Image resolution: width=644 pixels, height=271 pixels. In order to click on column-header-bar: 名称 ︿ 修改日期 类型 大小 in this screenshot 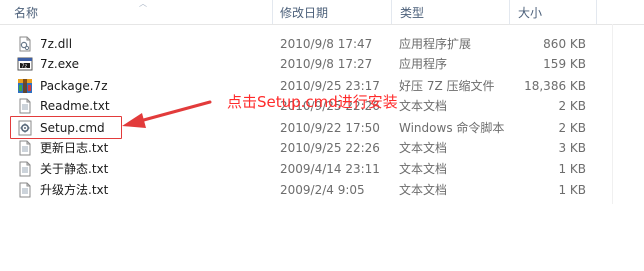, I will do `click(322, 12)`.